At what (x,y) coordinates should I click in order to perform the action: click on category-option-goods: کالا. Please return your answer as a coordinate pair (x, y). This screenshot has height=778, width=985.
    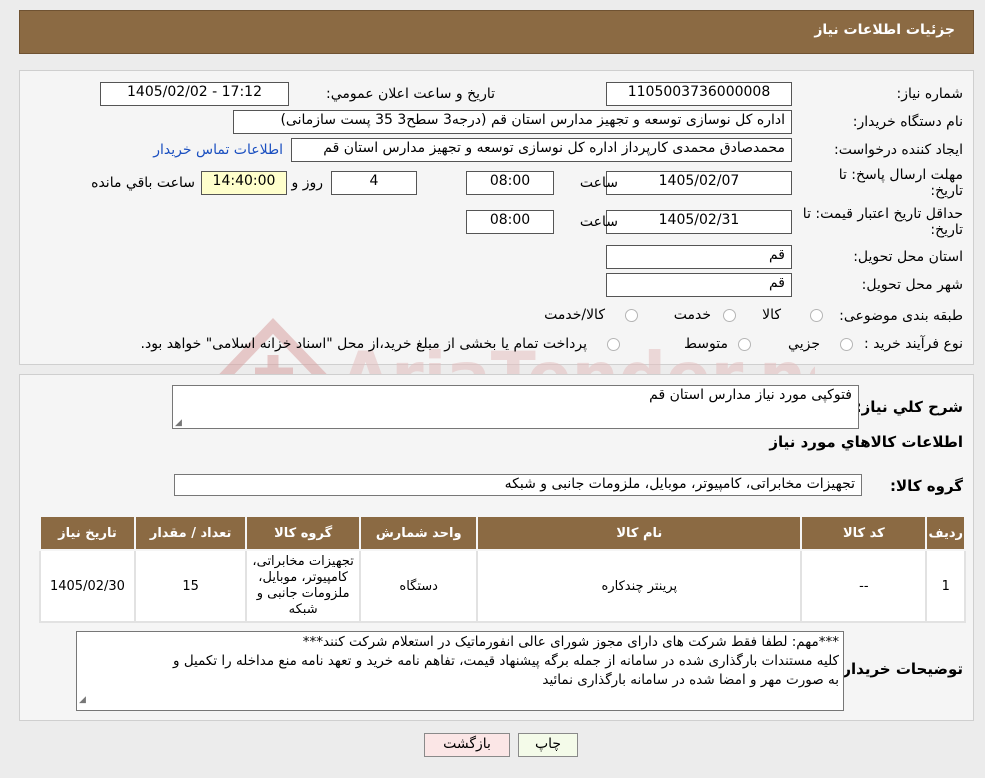
    Looking at the image, I should click on (771, 315).